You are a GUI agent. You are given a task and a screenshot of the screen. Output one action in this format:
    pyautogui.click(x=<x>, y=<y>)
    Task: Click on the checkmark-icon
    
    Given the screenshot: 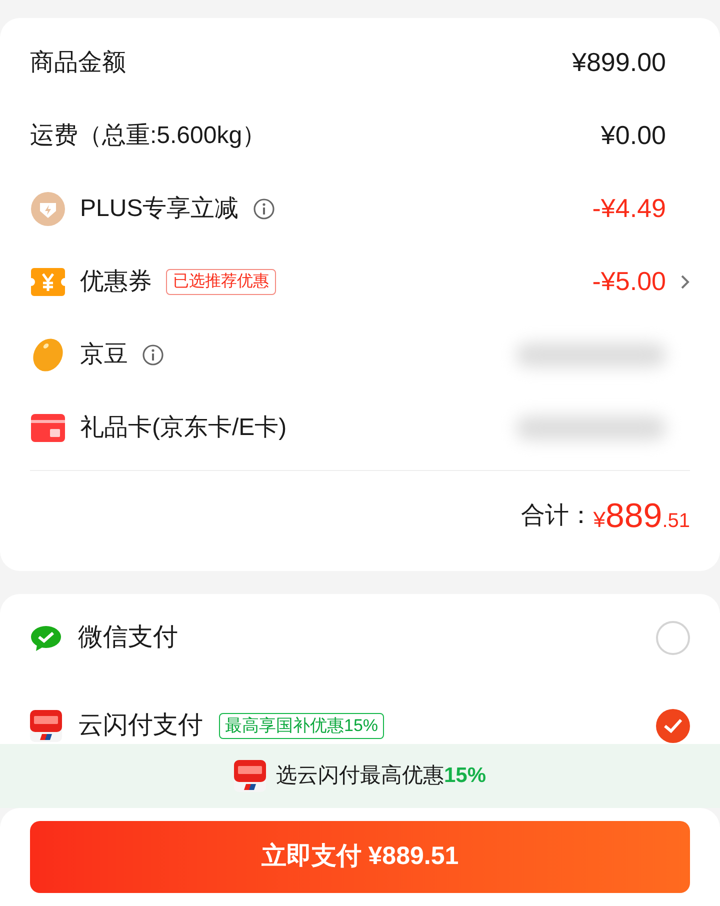 What is the action you would take?
    pyautogui.click(x=673, y=726)
    